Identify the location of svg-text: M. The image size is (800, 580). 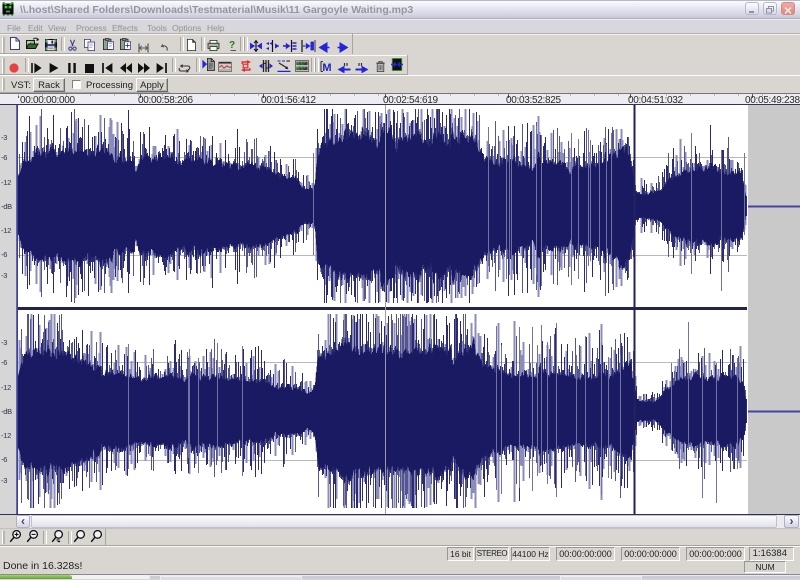
(326, 67).